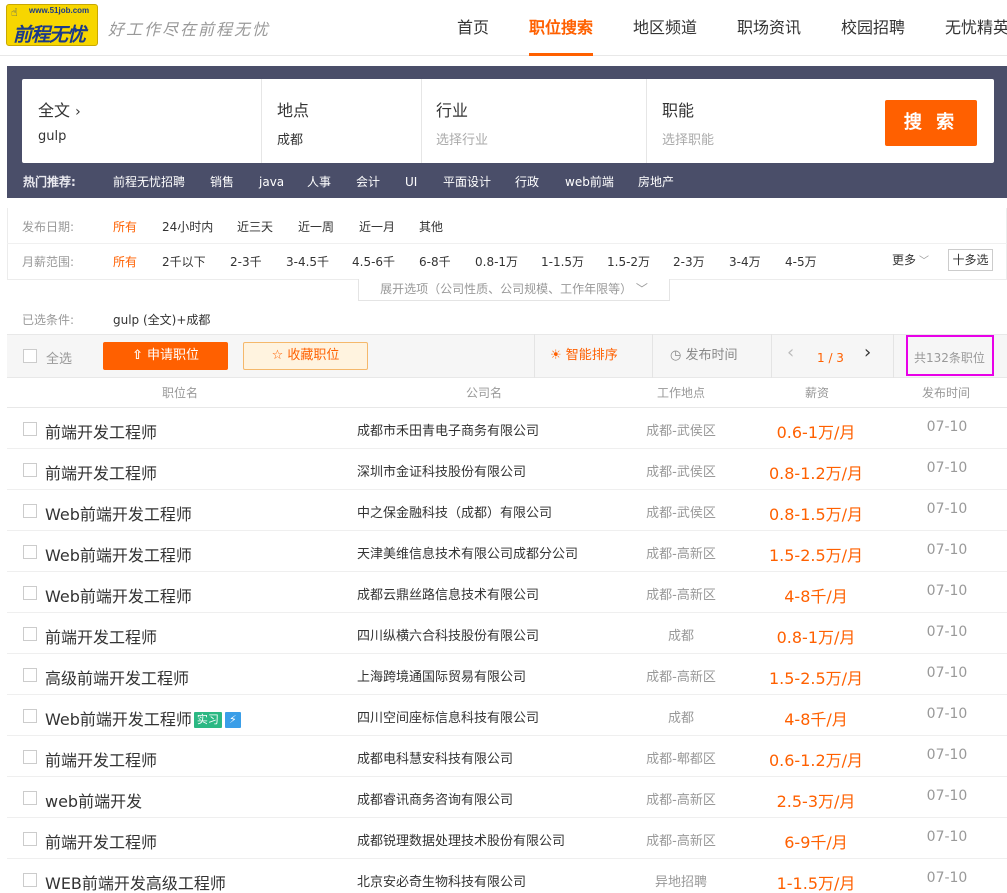 The height and width of the screenshot is (893, 1007). I want to click on table-row: Web前端开发工程师 实习 ⚡ 四川空间座标信息科技有限公司 成都 4-8千/月 07-10, so click(507, 715).